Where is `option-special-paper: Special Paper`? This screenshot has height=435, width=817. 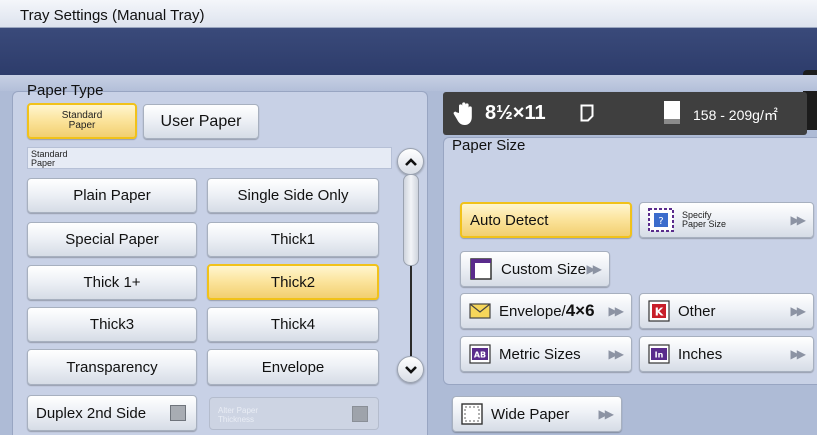
option-special-paper: Special Paper is located at coordinates (112, 239).